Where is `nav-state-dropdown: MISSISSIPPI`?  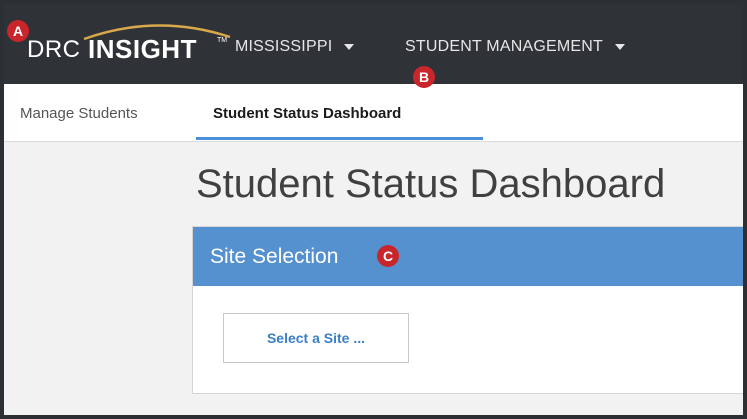 nav-state-dropdown: MISSISSIPPI is located at coordinates (295, 47).